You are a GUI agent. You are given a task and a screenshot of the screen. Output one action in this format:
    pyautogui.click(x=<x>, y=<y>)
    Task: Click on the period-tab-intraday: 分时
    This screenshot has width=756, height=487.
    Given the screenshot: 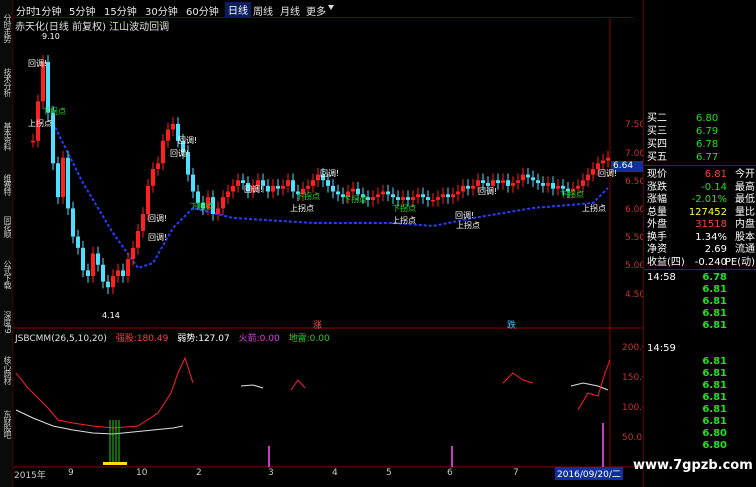 What is the action you would take?
    pyautogui.click(x=26, y=10)
    